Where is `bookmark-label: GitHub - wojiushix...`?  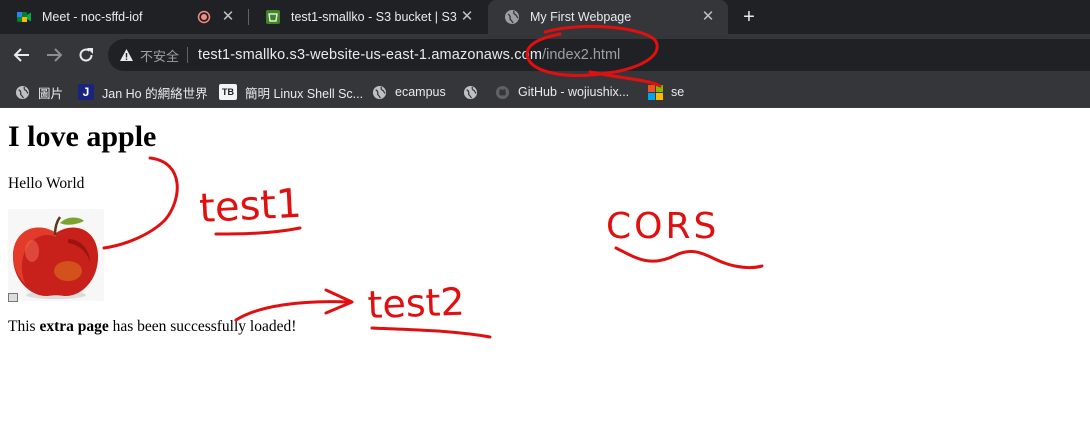 bookmark-label: GitHub - wojiushix... is located at coordinates (574, 92).